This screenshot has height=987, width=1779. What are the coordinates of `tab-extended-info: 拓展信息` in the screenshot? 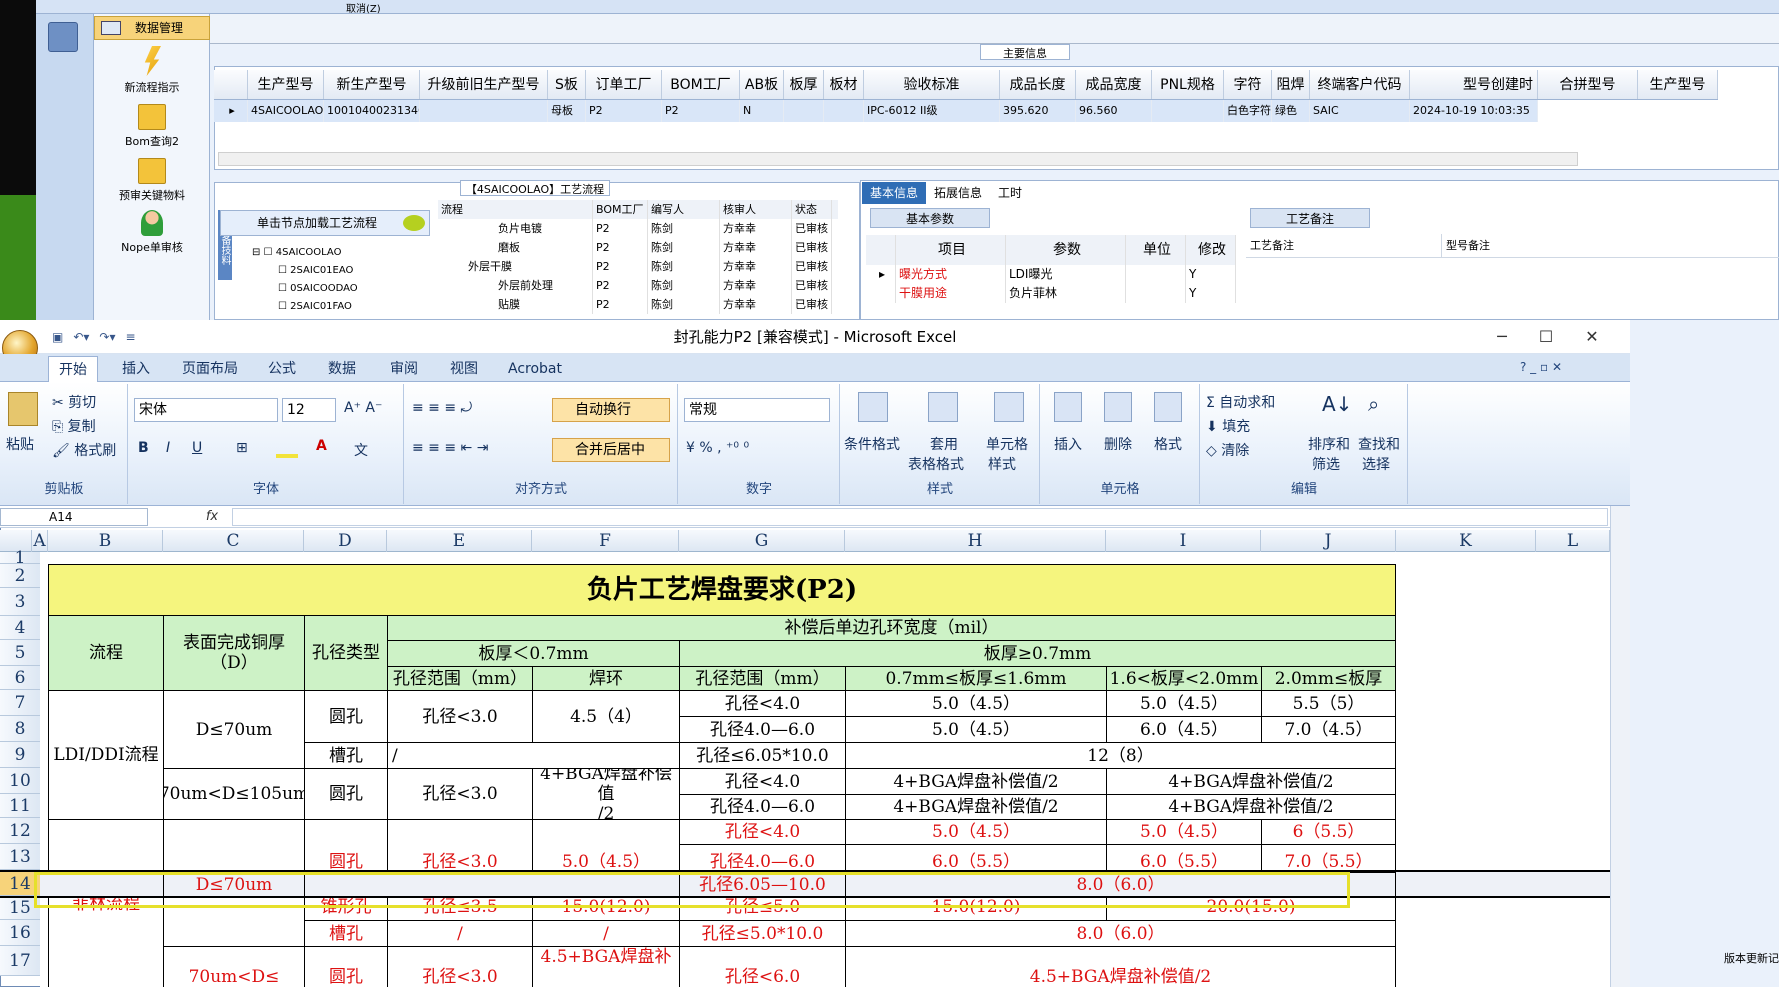 It's located at (958, 193).